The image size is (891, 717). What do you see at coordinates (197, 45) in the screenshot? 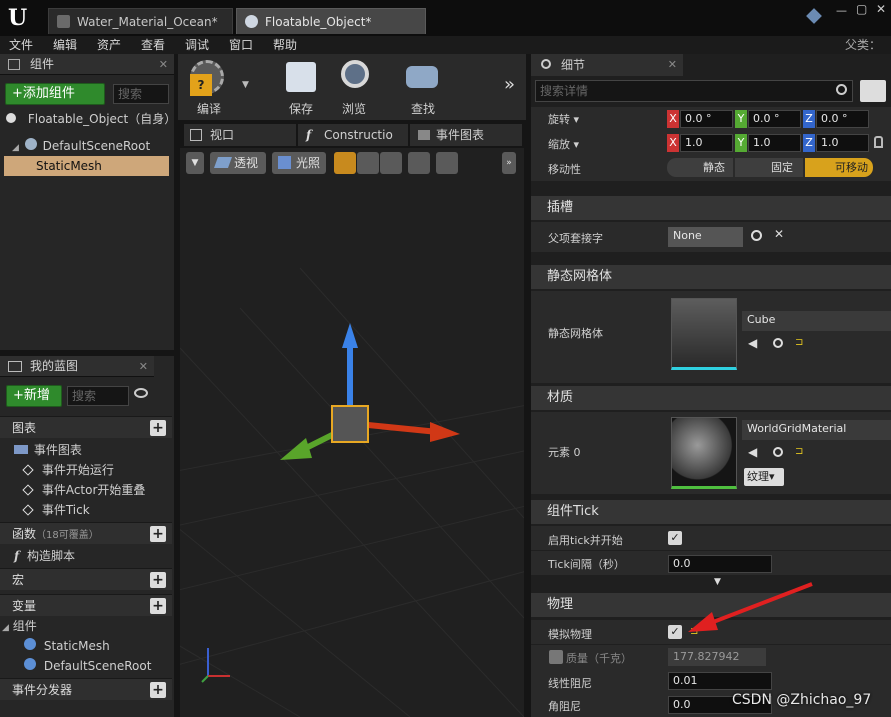
I see `menu-debug: 调试` at bounding box center [197, 45].